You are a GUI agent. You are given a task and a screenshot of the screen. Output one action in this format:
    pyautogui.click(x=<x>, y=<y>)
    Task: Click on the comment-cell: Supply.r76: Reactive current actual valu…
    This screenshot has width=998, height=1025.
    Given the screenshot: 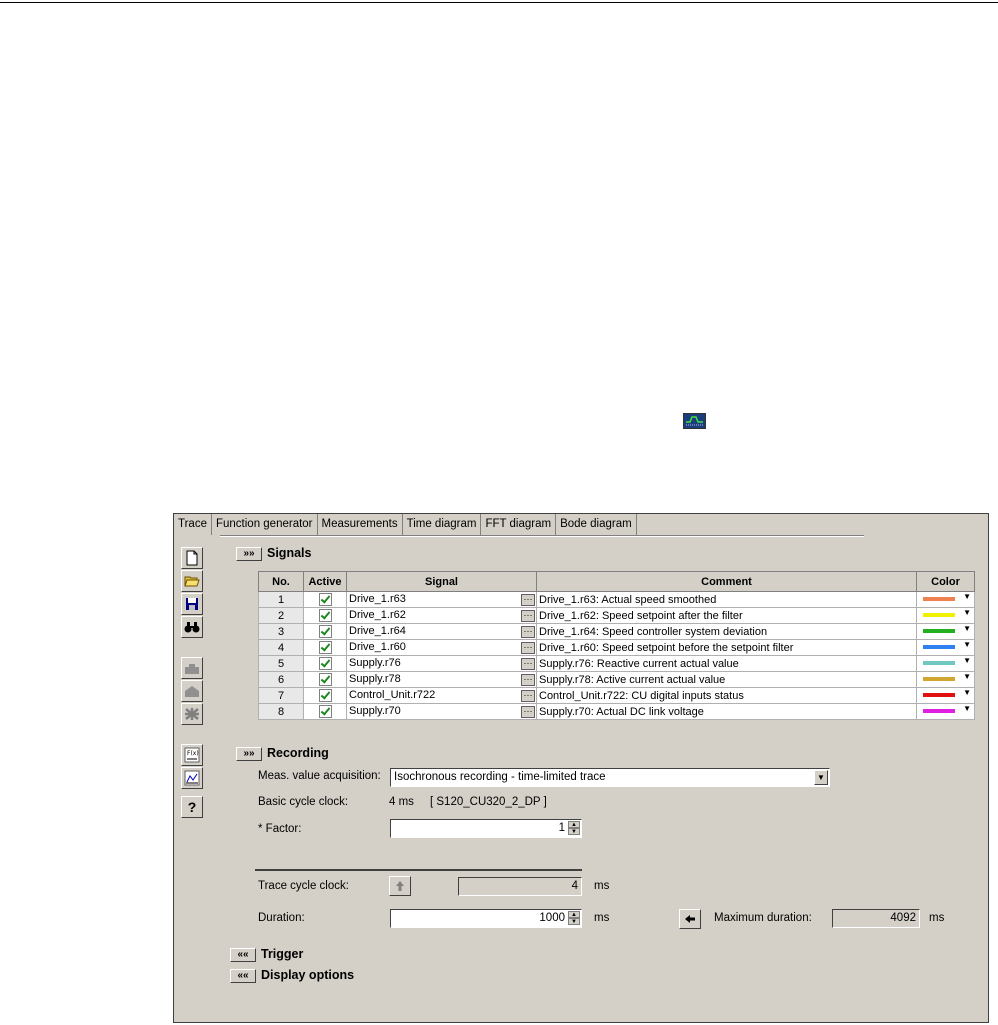 What is the action you would take?
    pyautogui.click(x=726, y=663)
    